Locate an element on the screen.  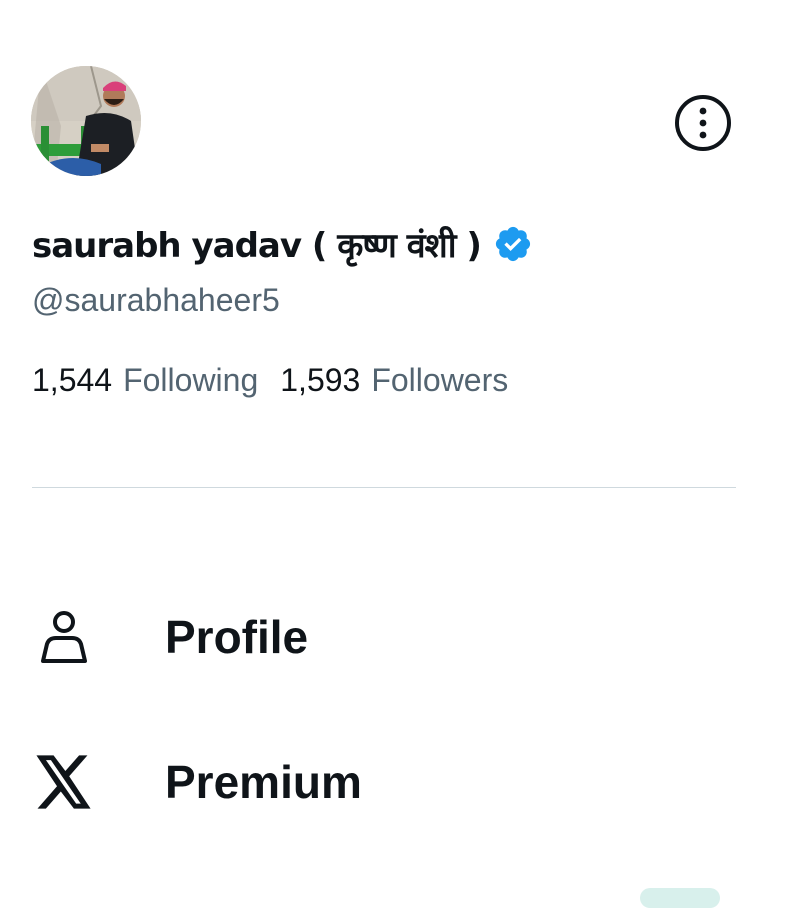
followers-link: 1,593 Followers is located at coordinates (394, 380).